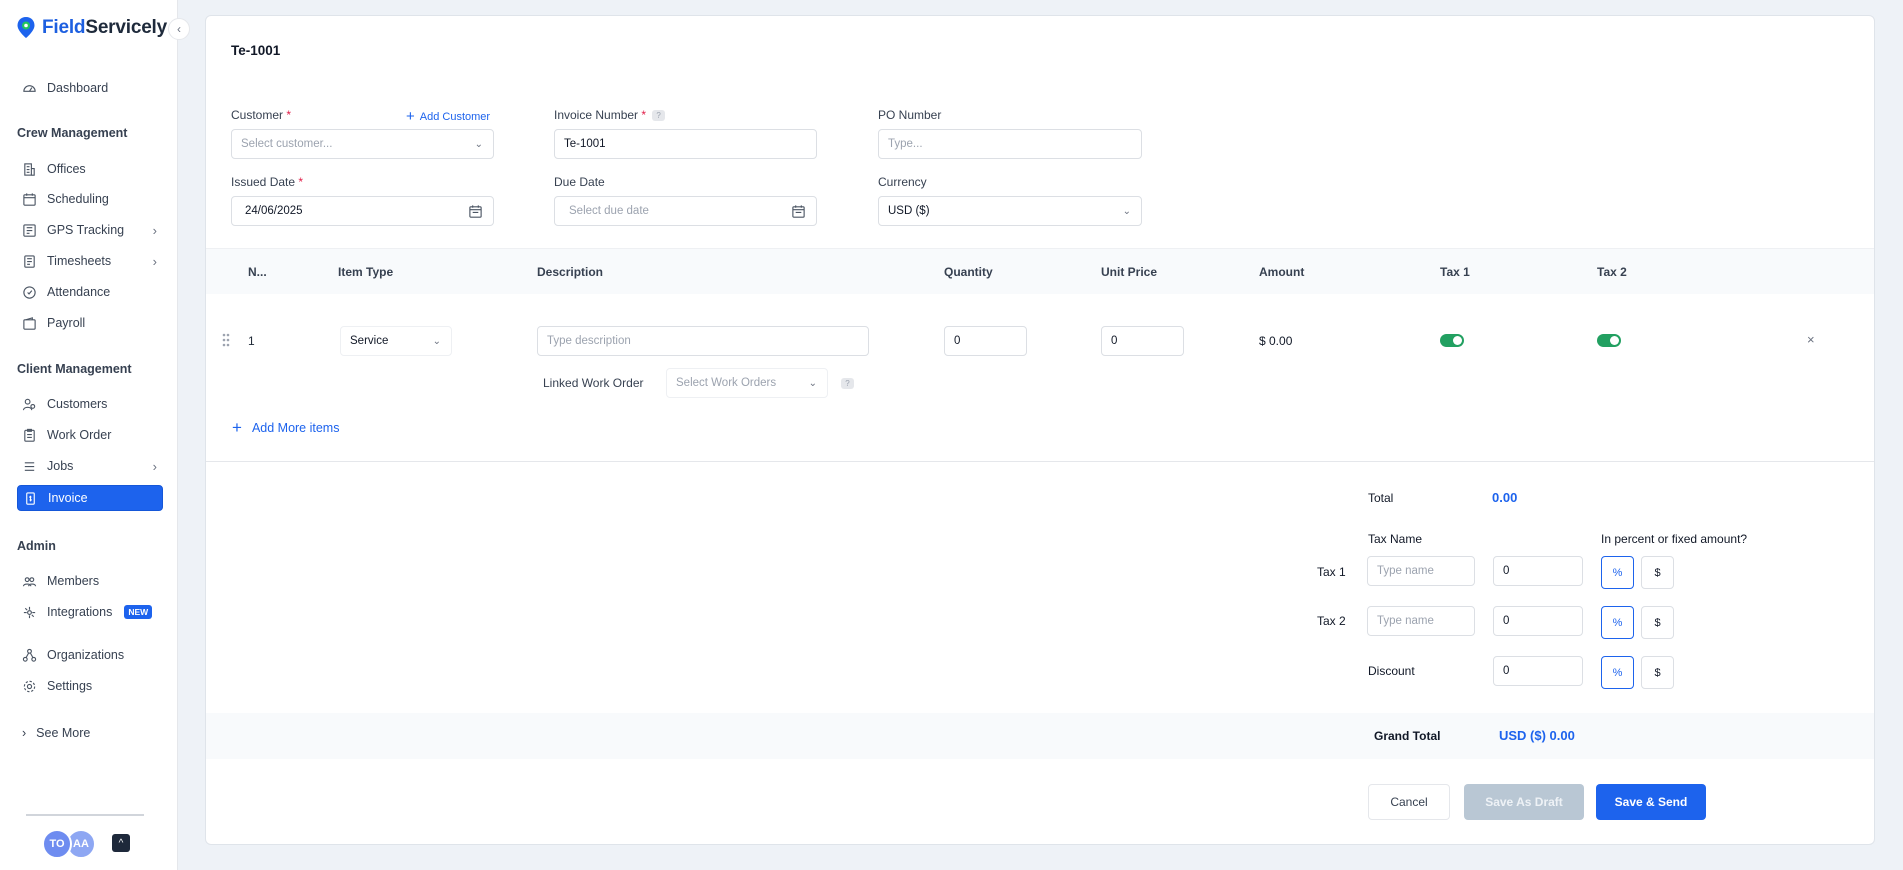 Image resolution: width=1903 pixels, height=870 pixels. Describe the element at coordinates (1331, 572) in the screenshot. I see `tax1-label: Tax 1` at that location.